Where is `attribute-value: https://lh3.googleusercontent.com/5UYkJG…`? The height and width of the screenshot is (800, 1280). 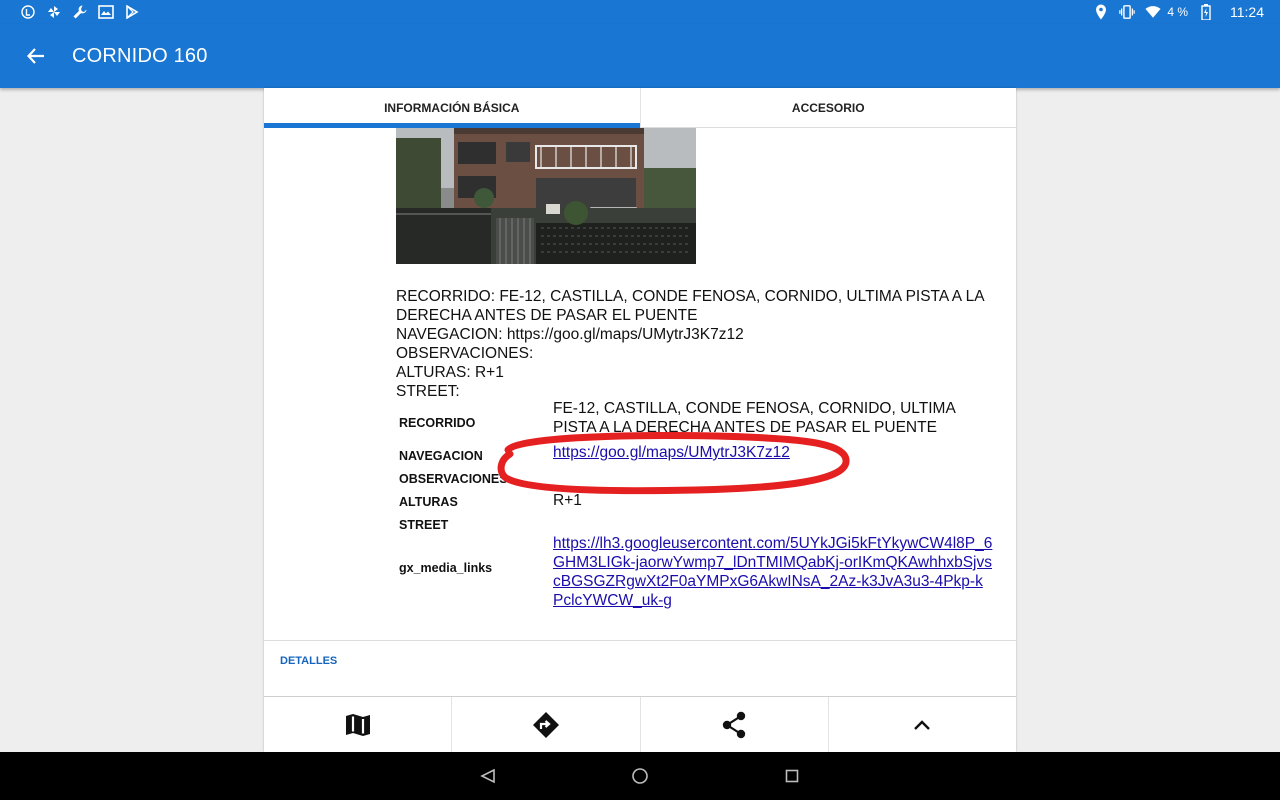
attribute-value: https://lh3.googleusercontent.com/5UYkJG… is located at coordinates (773, 572).